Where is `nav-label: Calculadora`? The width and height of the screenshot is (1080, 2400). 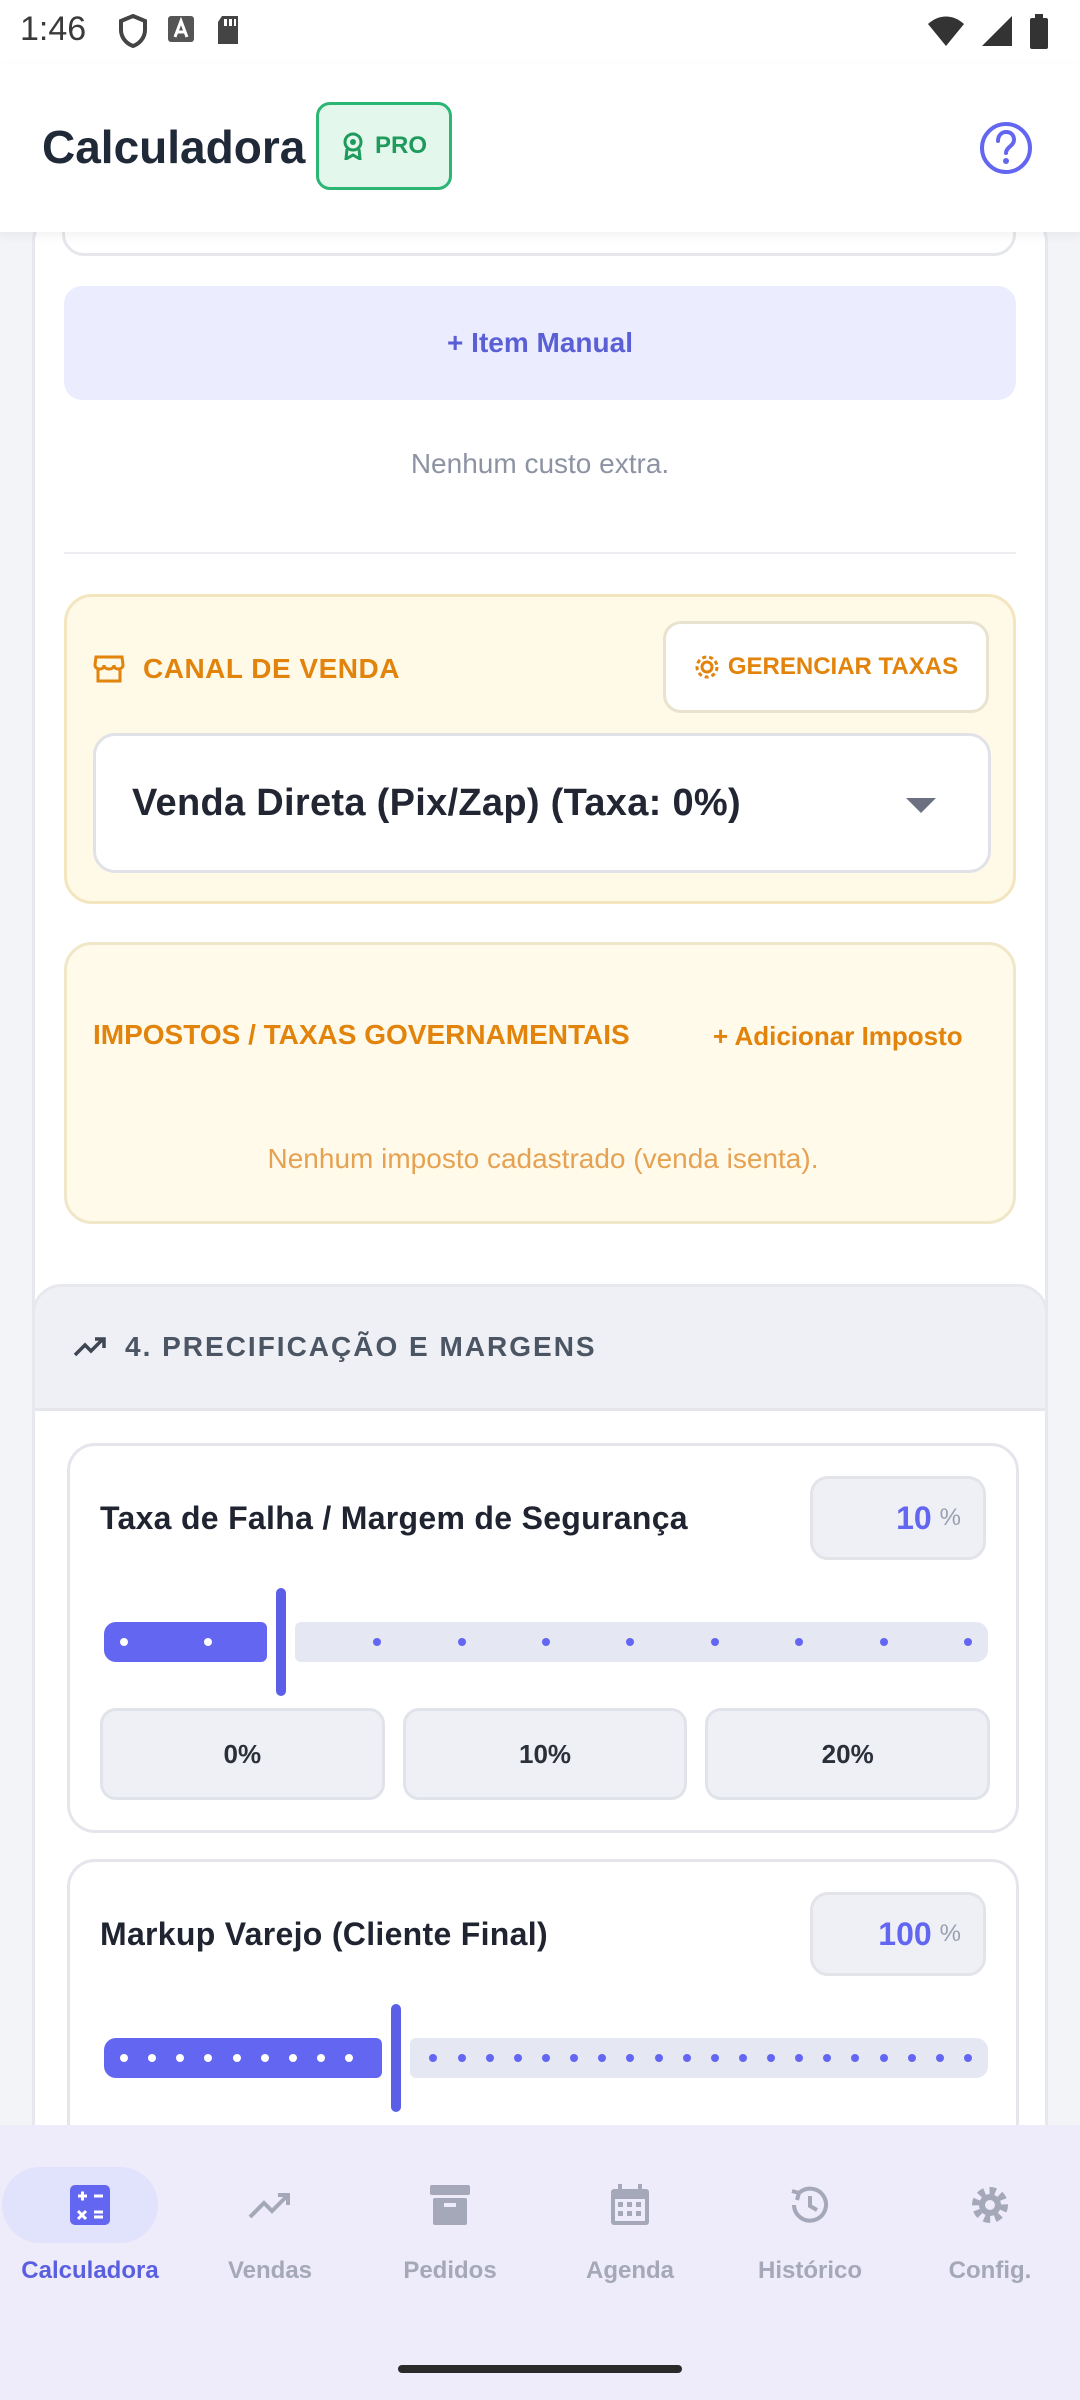 nav-label: Calculadora is located at coordinates (90, 2270).